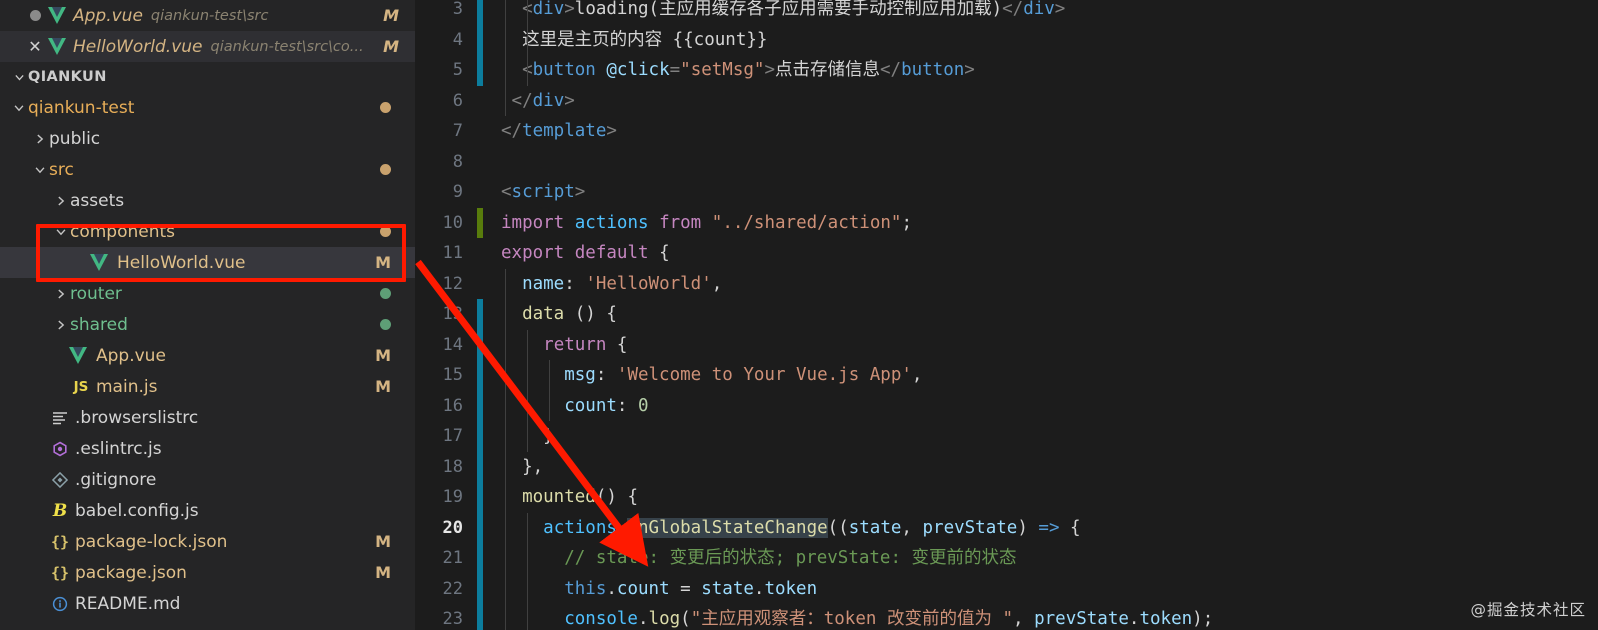 The height and width of the screenshot is (630, 1598). I want to click on line-number: 12, so click(452, 283).